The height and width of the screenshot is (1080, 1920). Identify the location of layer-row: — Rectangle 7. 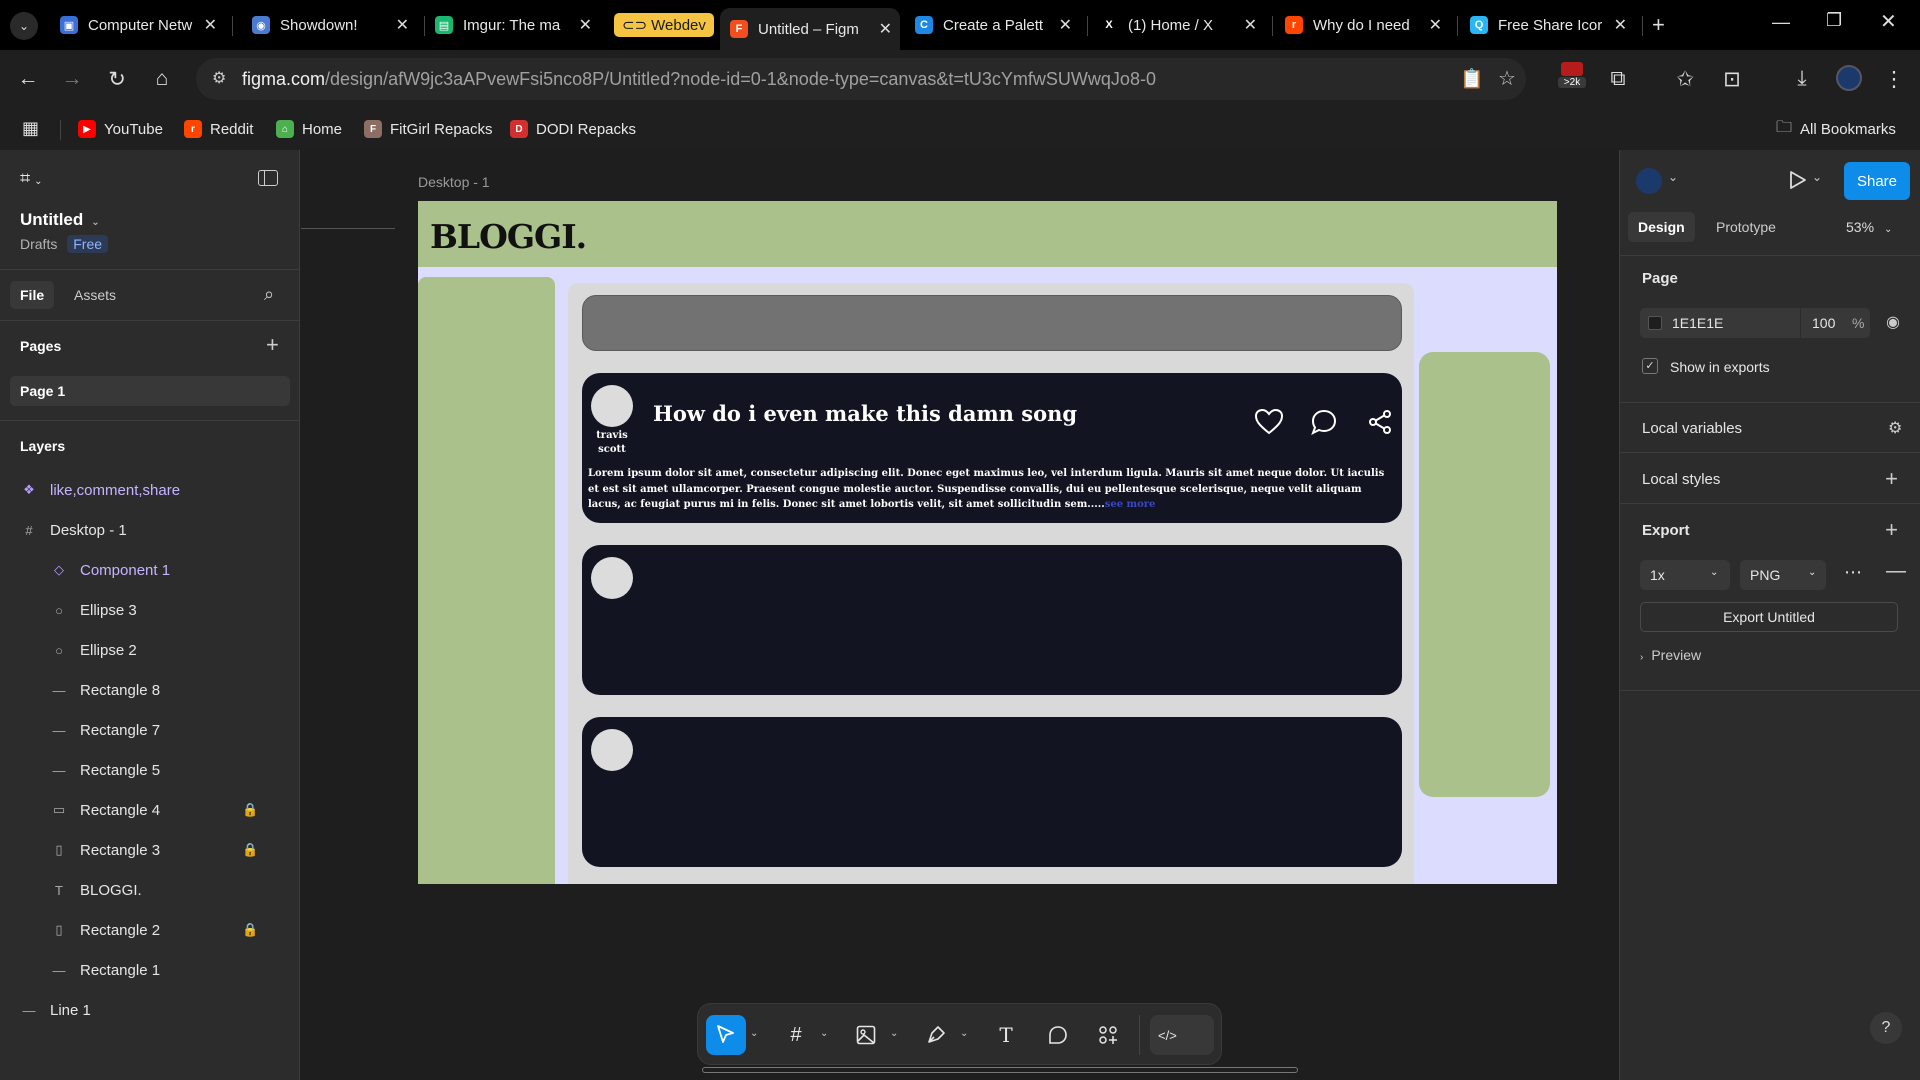
(150, 730).